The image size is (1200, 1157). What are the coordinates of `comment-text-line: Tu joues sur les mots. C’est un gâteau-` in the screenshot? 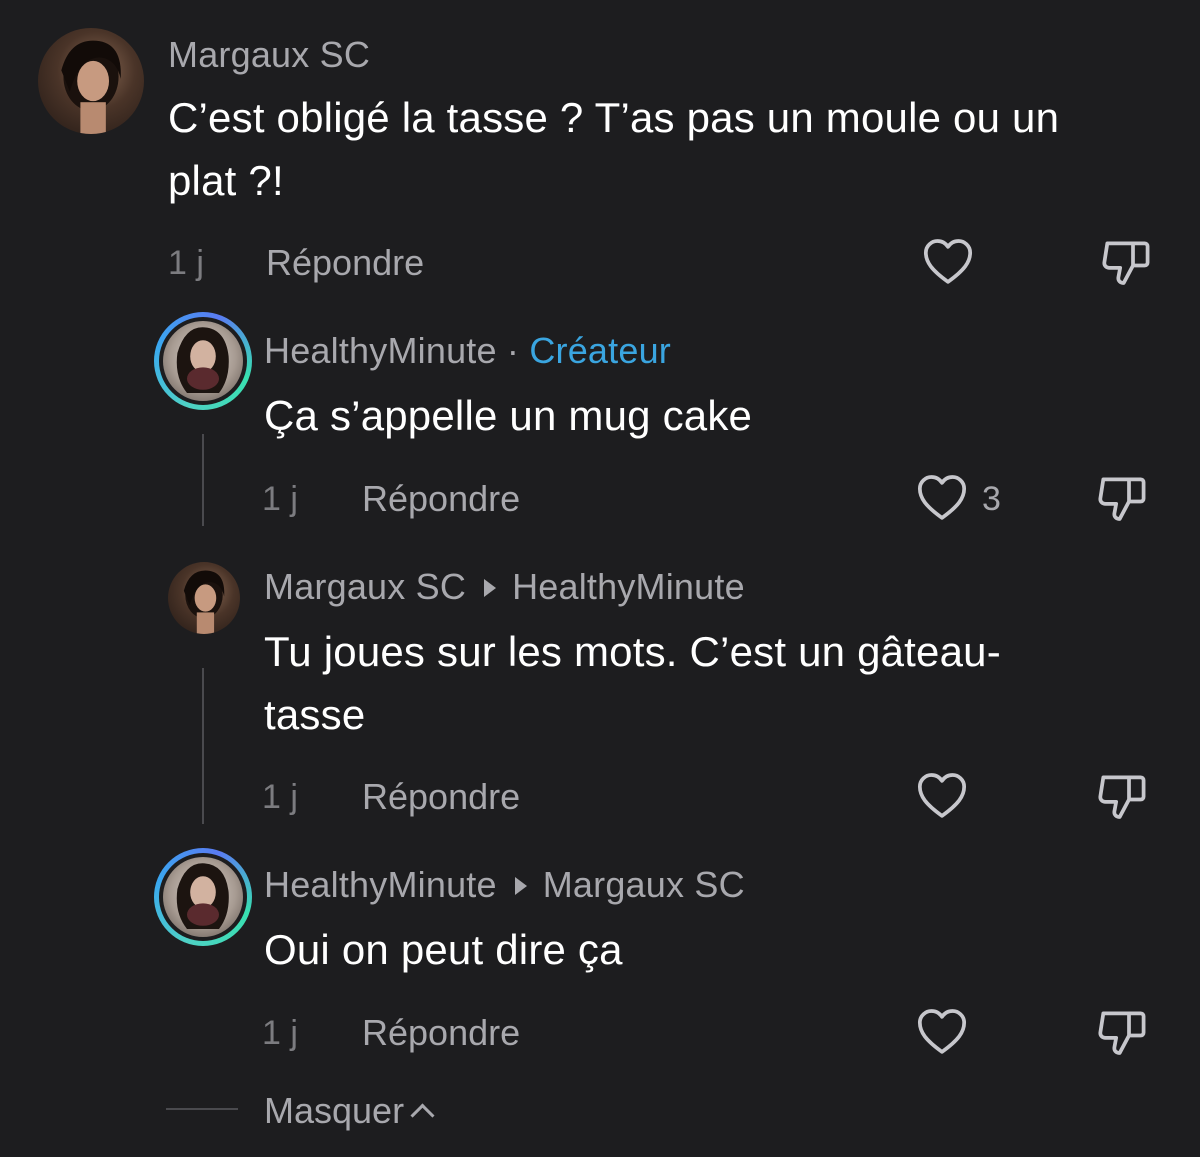 It's located at (632, 651).